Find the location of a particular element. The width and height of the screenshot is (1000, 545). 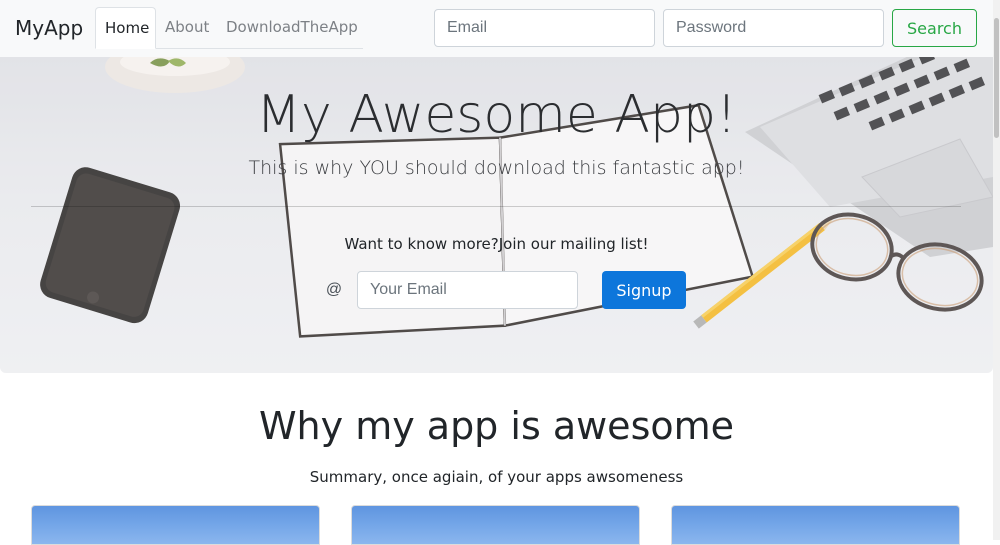

hero-title: My Awesome App! is located at coordinates (496, 115).